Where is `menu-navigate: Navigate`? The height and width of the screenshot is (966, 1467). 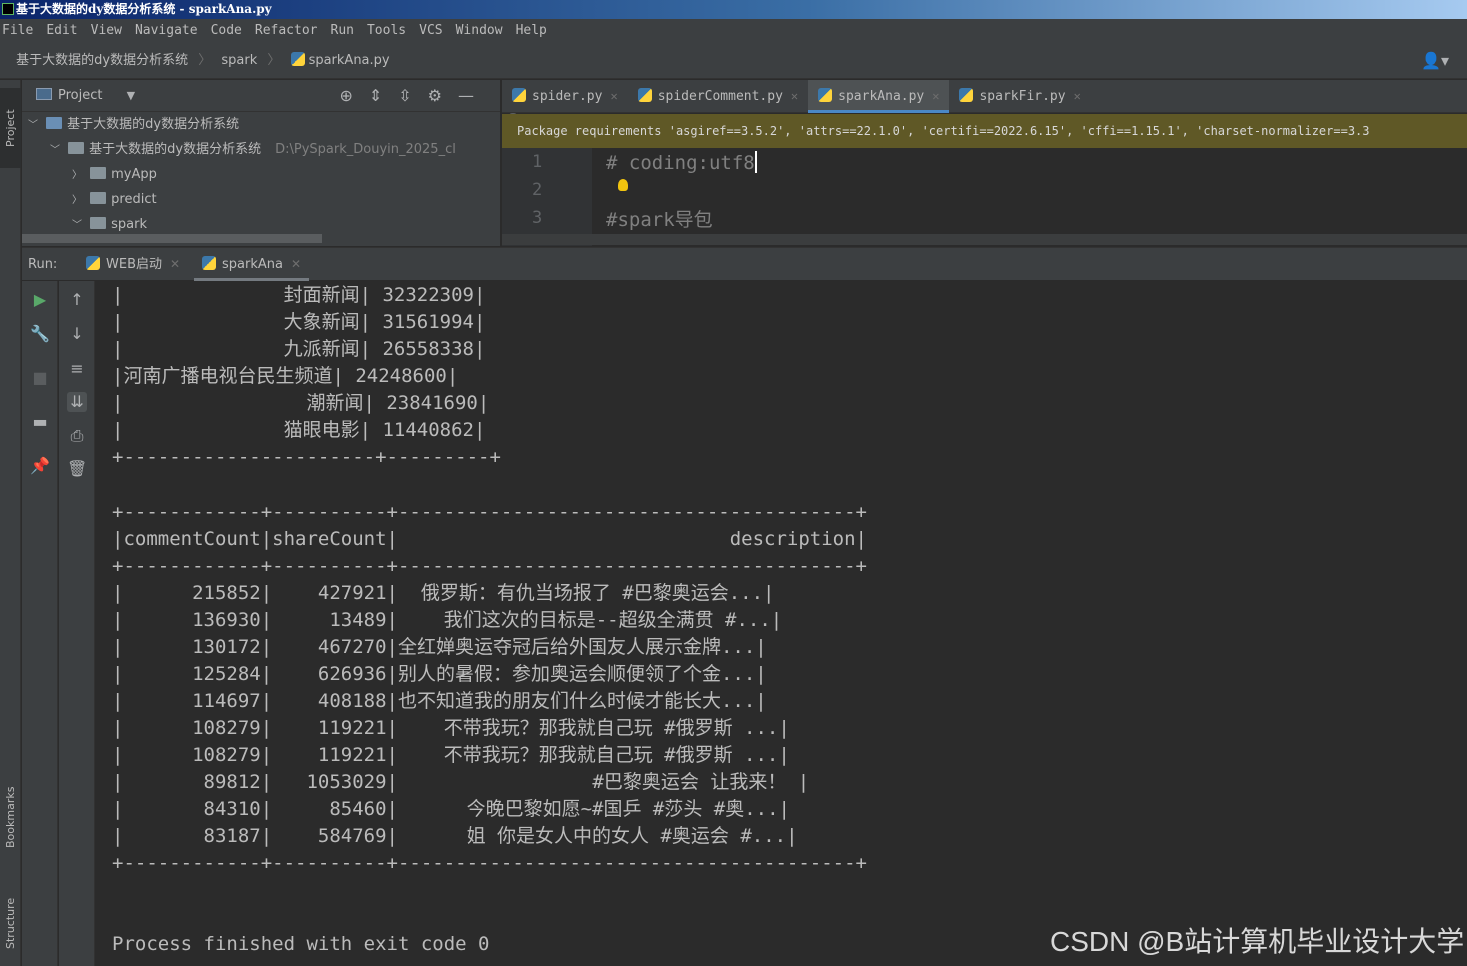
menu-navigate: Navigate is located at coordinates (166, 31).